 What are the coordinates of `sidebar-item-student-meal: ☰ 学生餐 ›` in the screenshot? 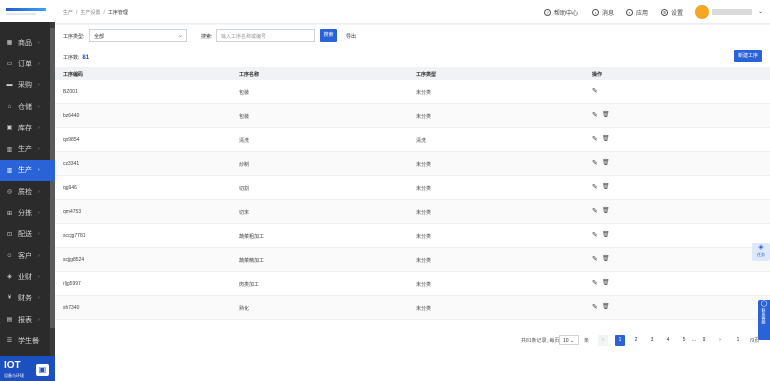 It's located at (27, 340).